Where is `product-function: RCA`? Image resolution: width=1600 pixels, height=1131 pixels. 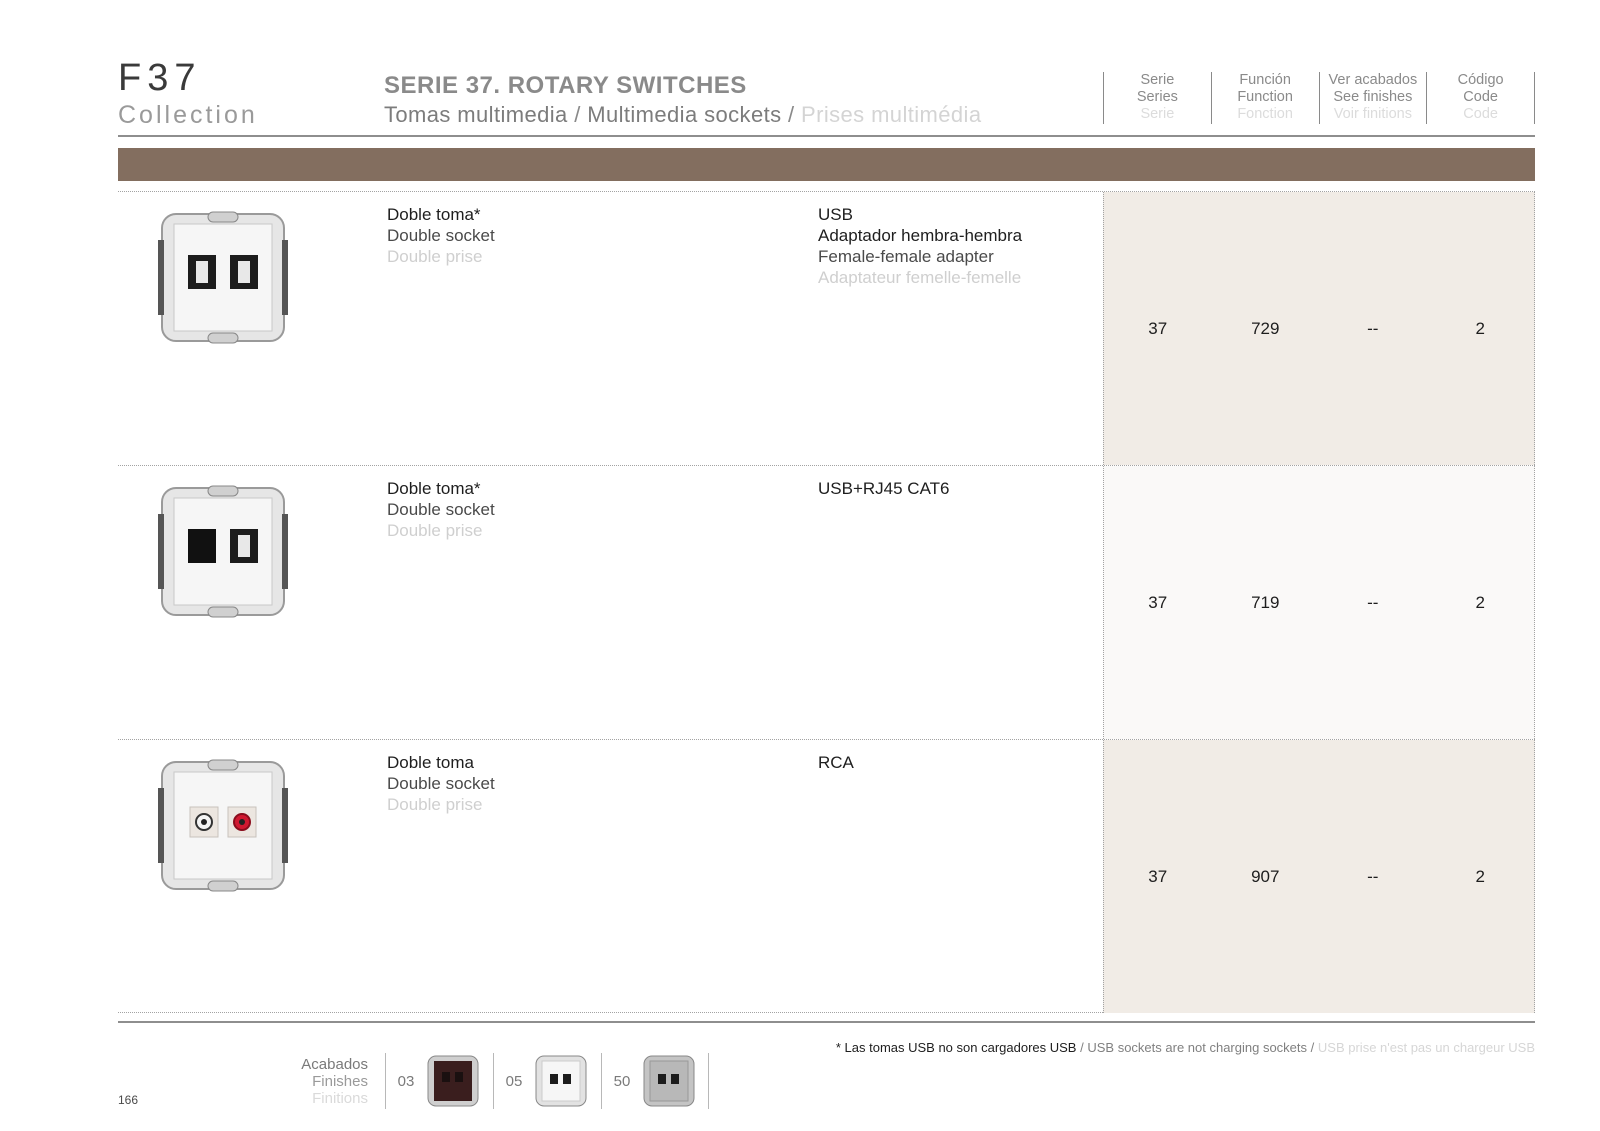 product-function: RCA is located at coordinates (836, 762).